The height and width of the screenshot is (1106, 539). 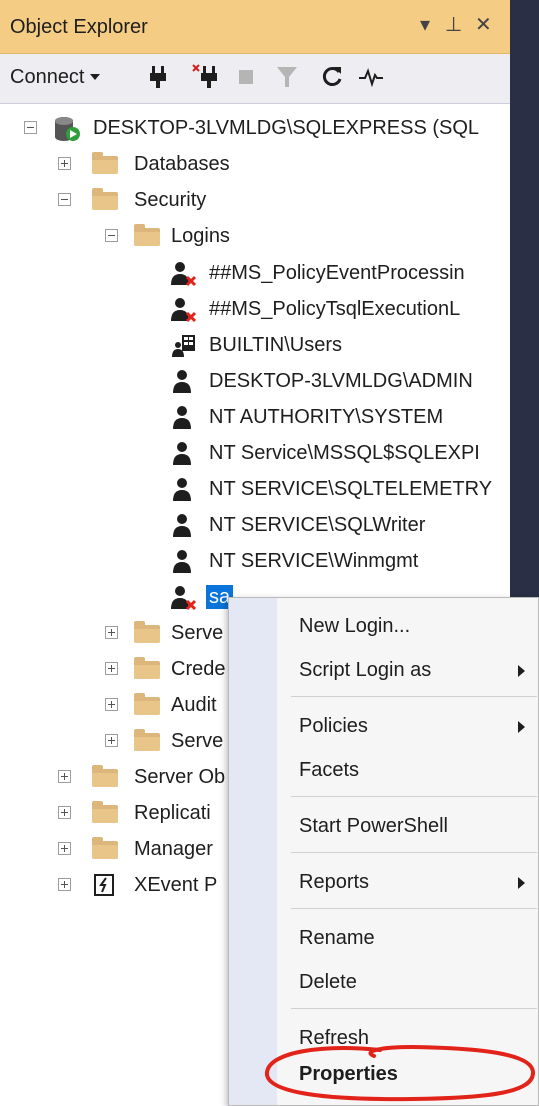 I want to click on tree-node-login: NT Service\MSSQL$SQLEXPI, so click(x=255, y=453).